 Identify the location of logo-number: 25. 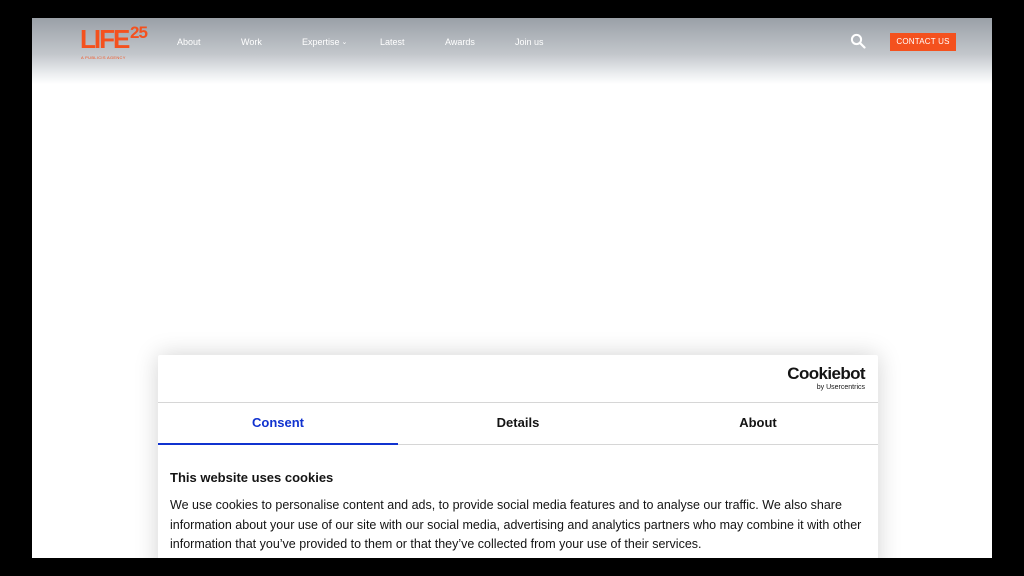
(139, 32).